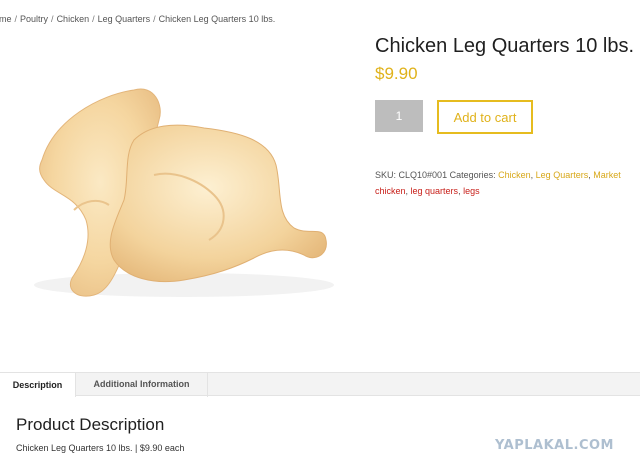 Image resolution: width=640 pixels, height=474 pixels. What do you see at coordinates (124, 19) in the screenshot?
I see `breadcrumb-leg-quarters: Leg Quarters` at bounding box center [124, 19].